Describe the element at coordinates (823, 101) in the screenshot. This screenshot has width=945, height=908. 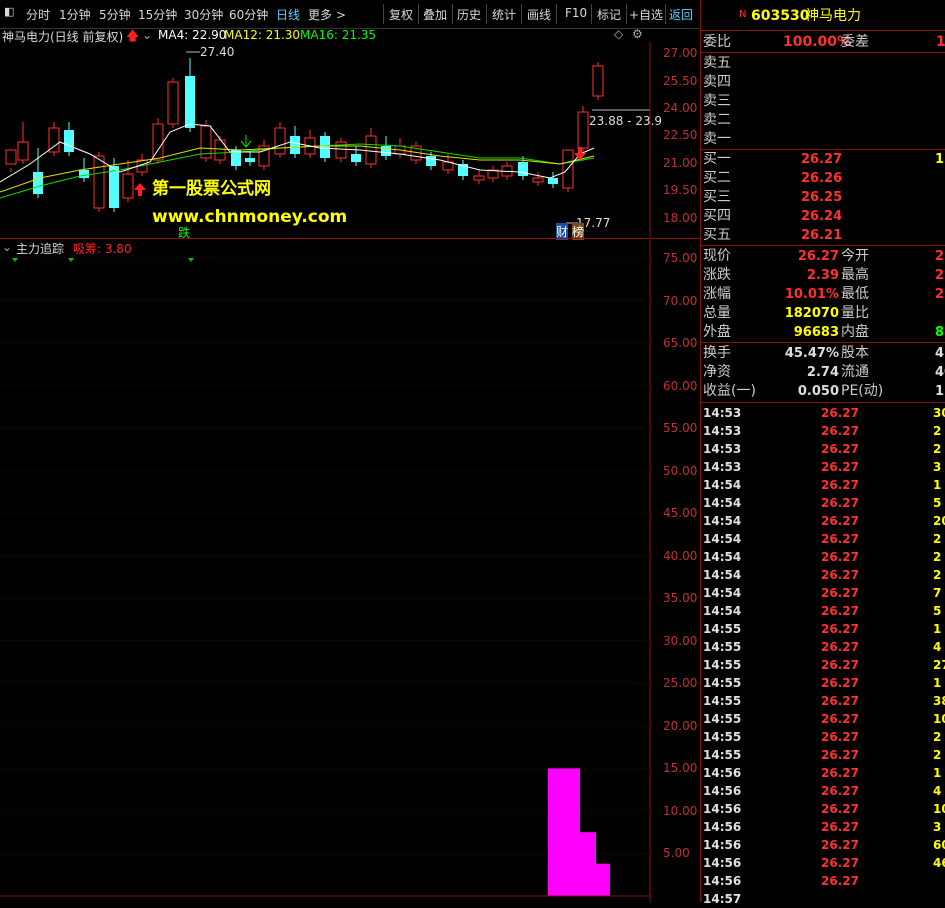
I see `ask-row: 卖三` at that location.